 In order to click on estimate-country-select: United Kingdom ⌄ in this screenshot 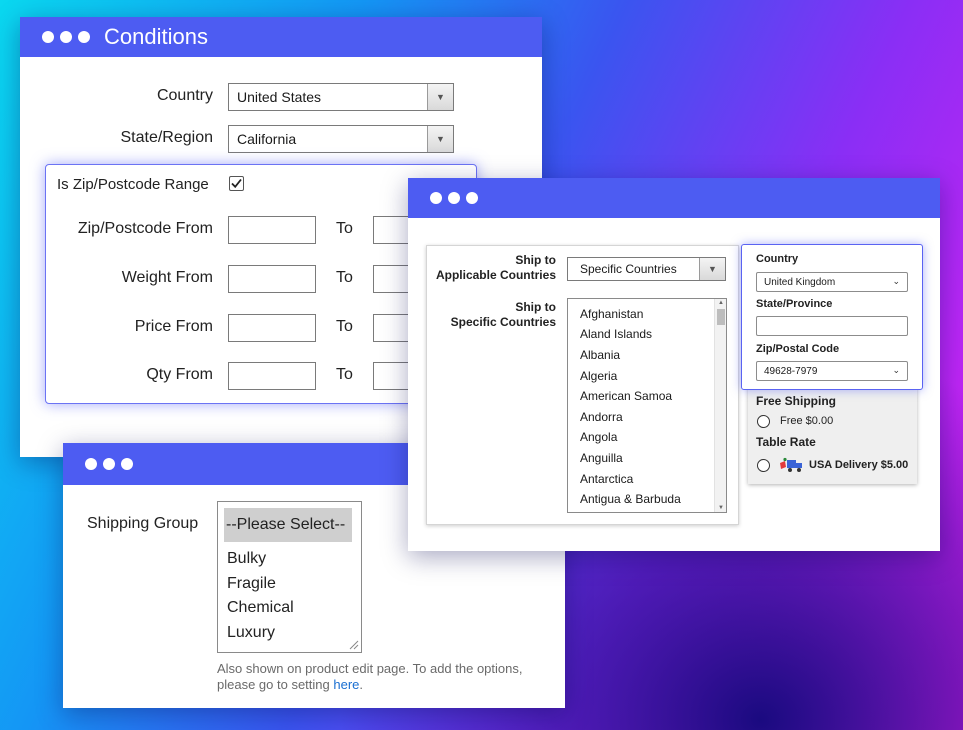, I will do `click(832, 282)`.